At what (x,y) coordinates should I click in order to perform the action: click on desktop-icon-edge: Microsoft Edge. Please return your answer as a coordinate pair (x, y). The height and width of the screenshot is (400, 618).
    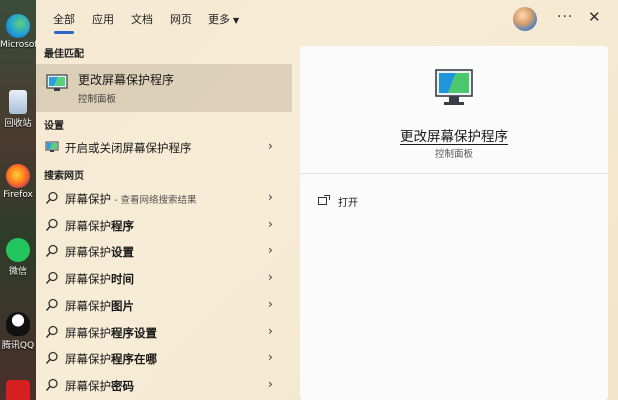
    Looking at the image, I should click on (18, 32).